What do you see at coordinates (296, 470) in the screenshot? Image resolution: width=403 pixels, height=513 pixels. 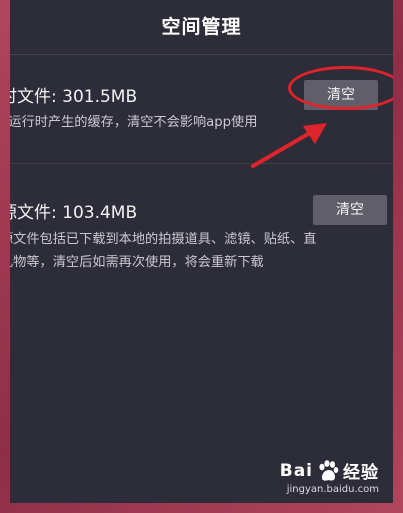 I see `watermark-brand-left: Bai` at bounding box center [296, 470].